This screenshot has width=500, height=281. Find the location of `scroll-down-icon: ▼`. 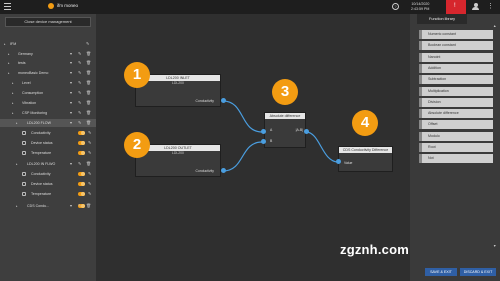

scroll-down-icon: ▼ is located at coordinates (494, 246).